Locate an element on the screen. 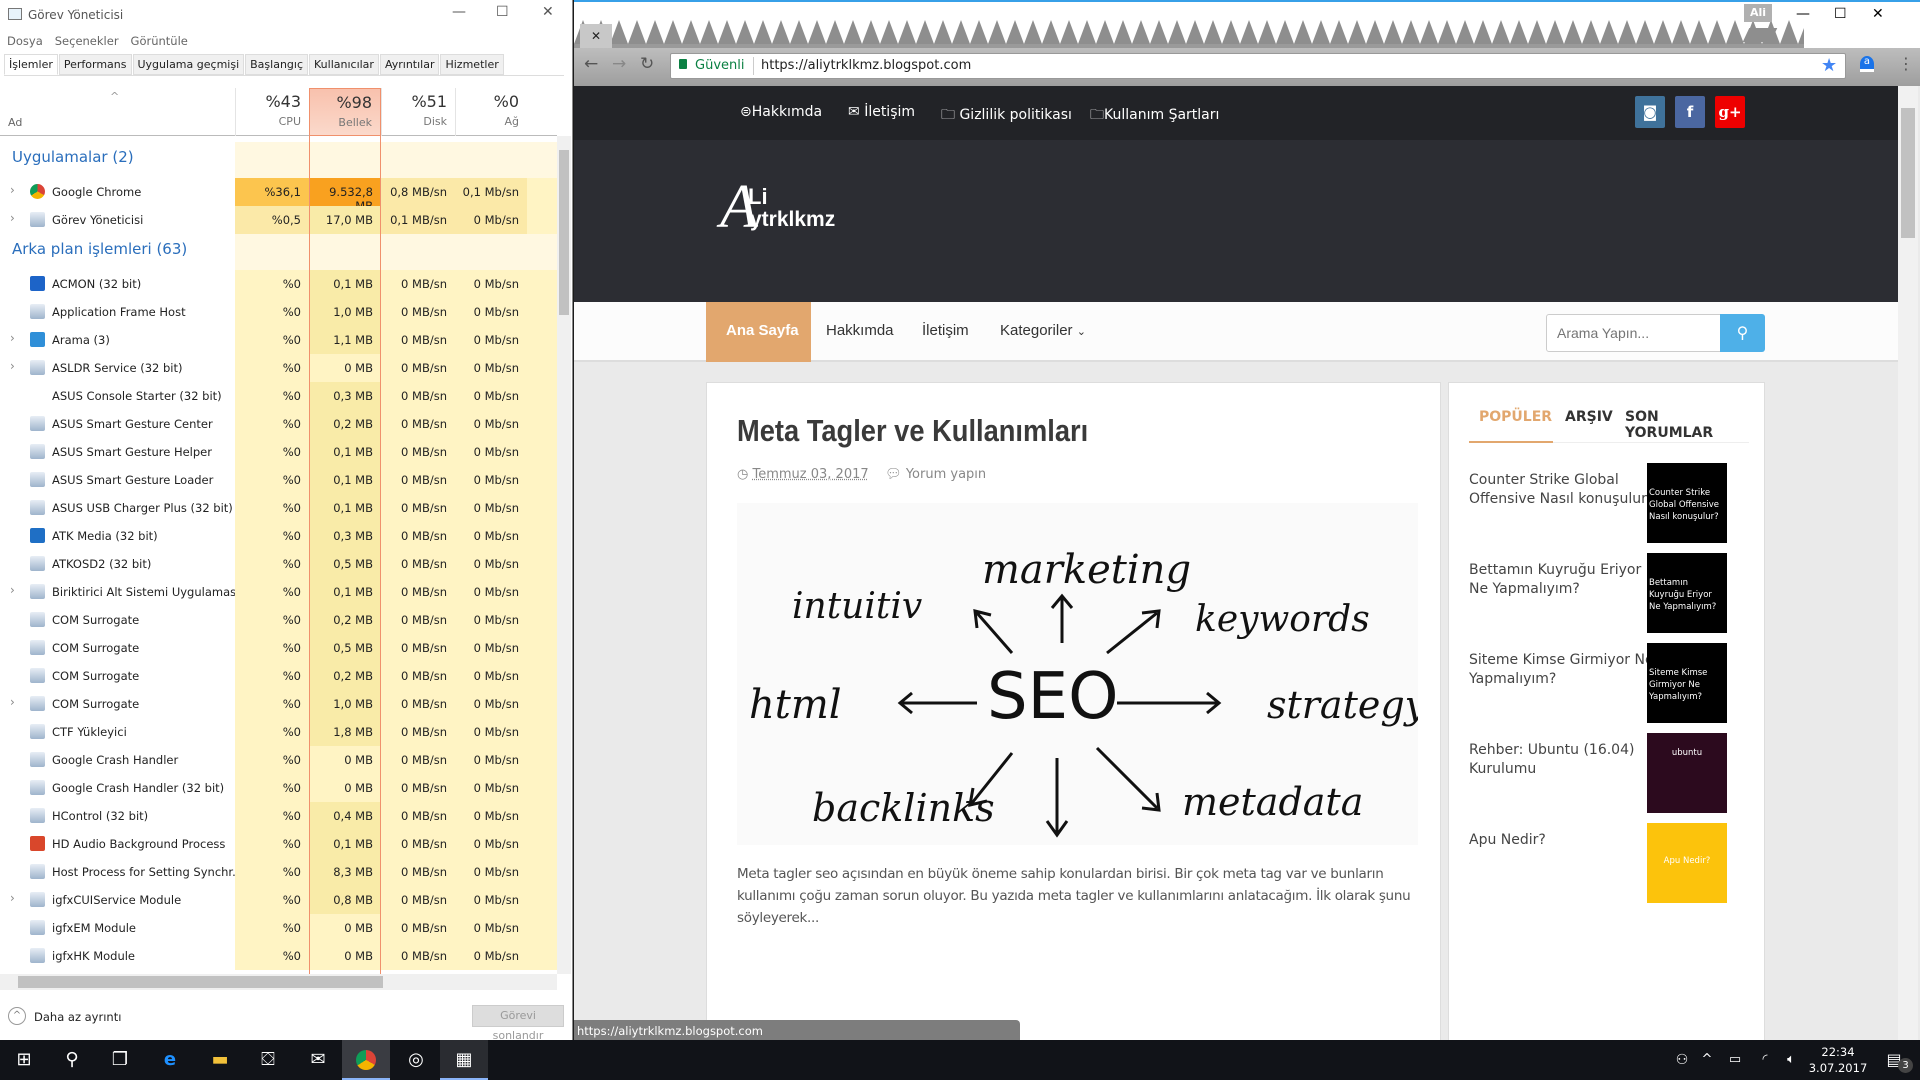 The height and width of the screenshot is (1080, 1920). process-row: COM Surrogate %0 0,5 MB 0 MB/sn 0 Mb/sn is located at coordinates (278, 648).